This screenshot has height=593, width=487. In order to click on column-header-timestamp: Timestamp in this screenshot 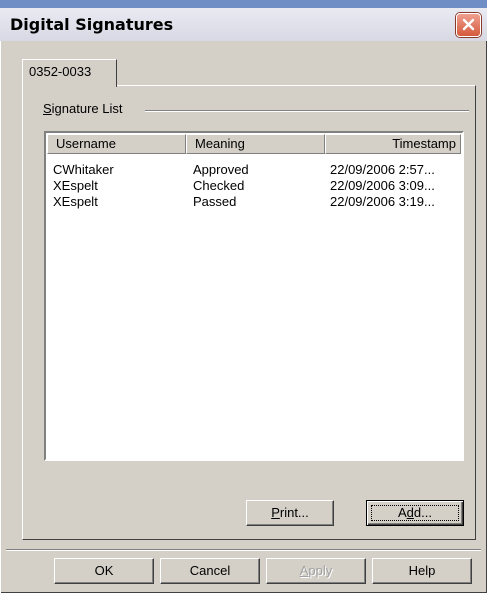, I will do `click(393, 144)`.